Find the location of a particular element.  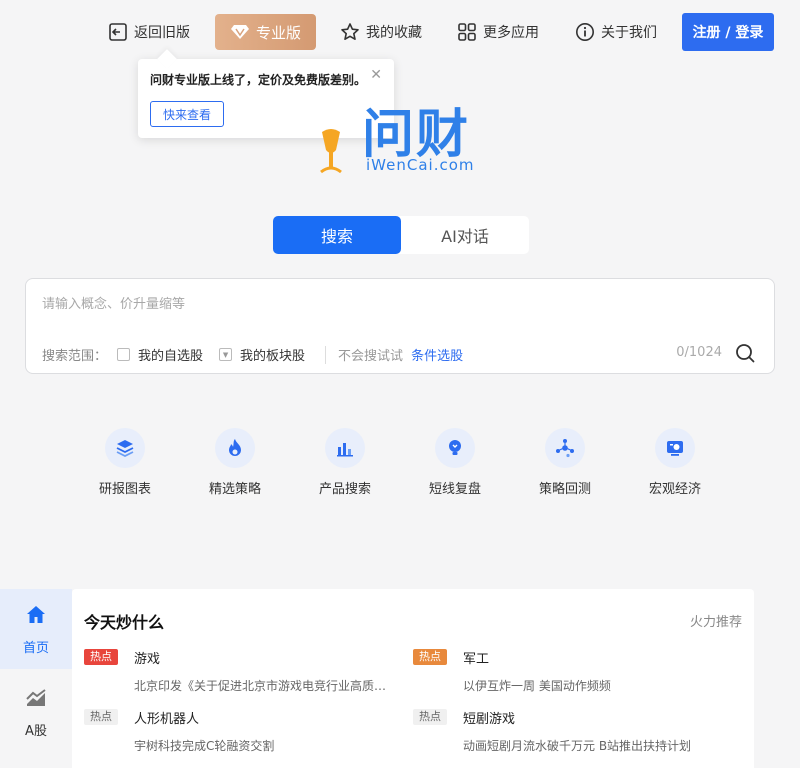

hot-item-desc: 宇树科技完成C轮融资交割 is located at coordinates (204, 746).